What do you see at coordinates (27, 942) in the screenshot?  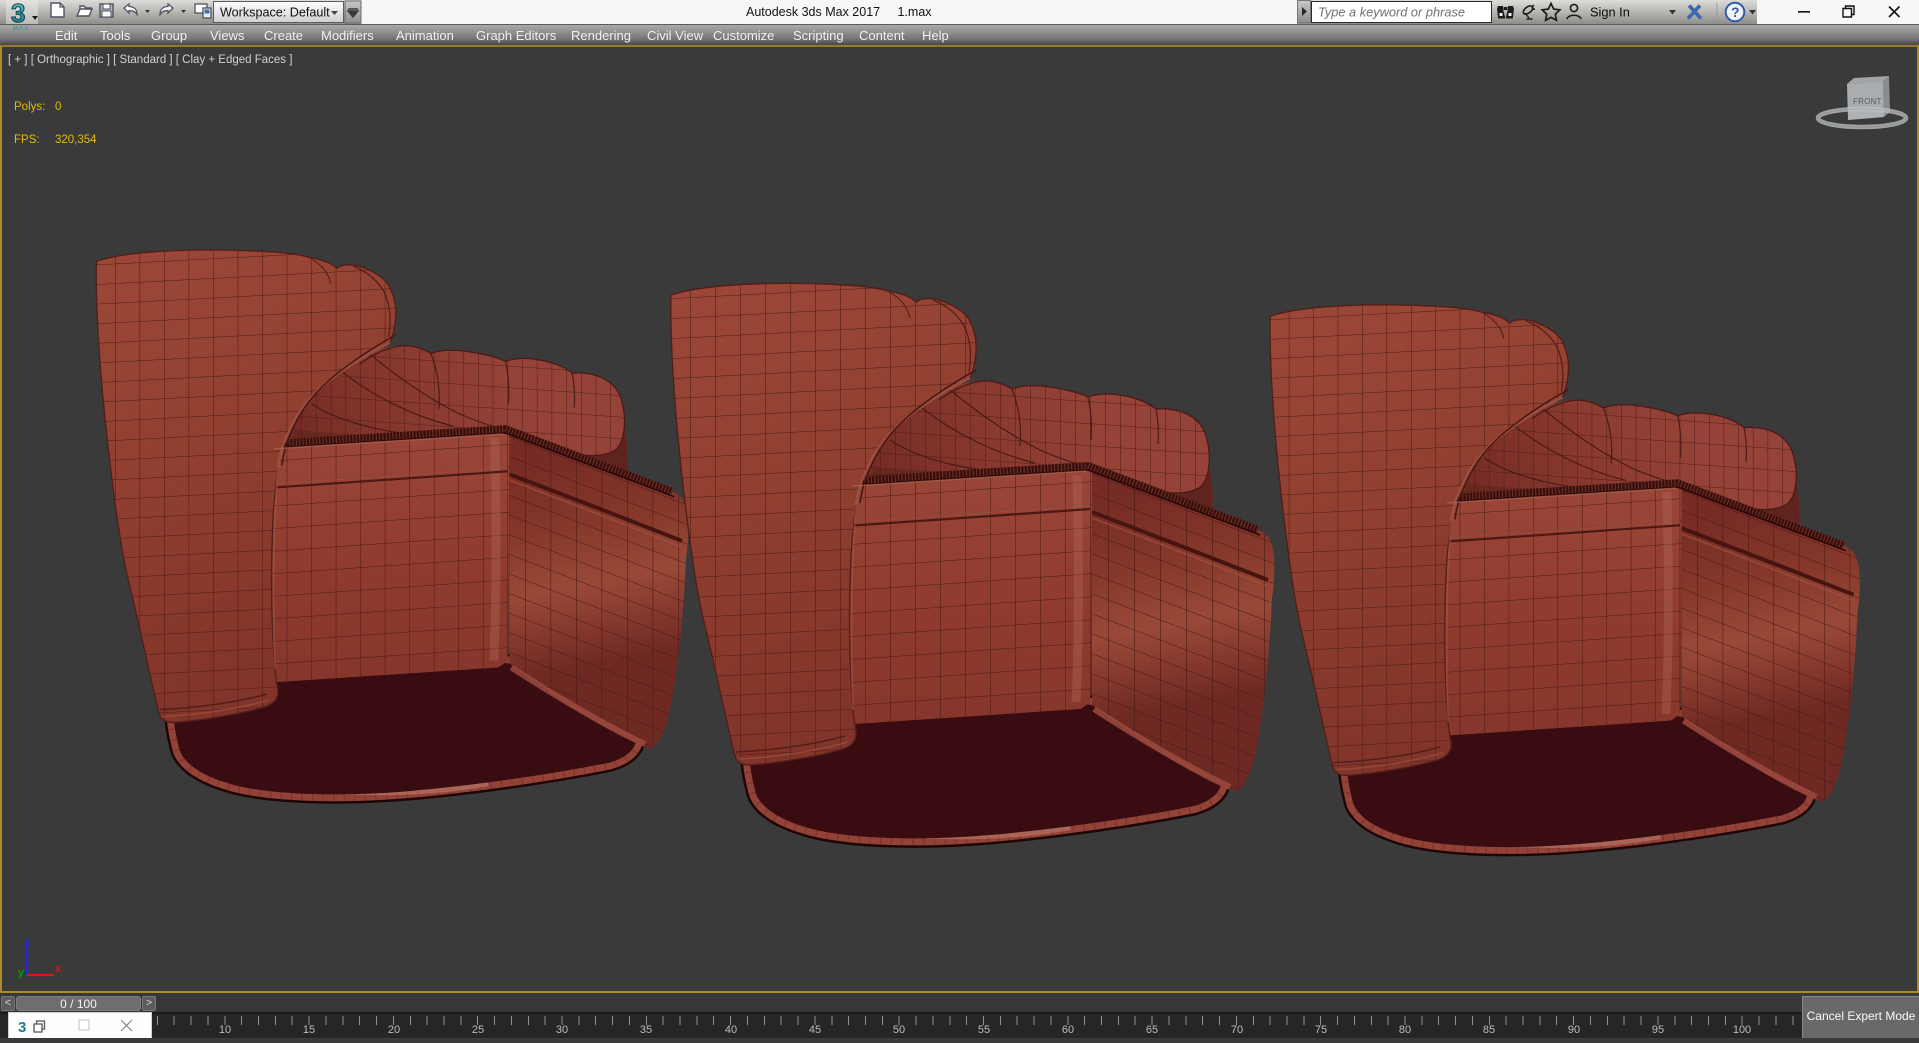 I see `svg-text: z` at bounding box center [27, 942].